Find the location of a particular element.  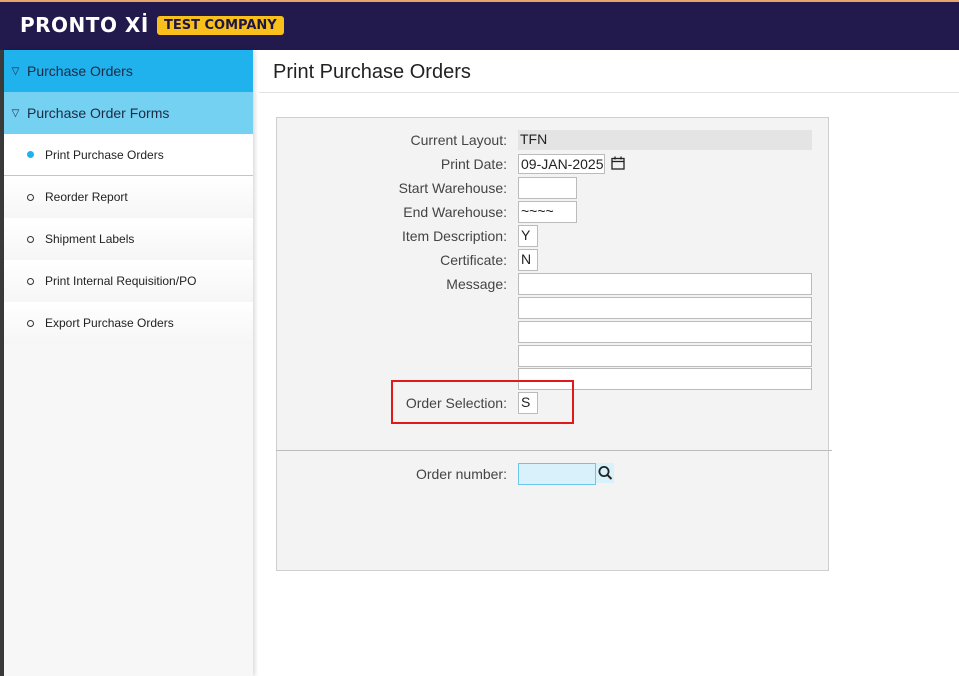

nav-item-label: Print Purchase Orders is located at coordinates (104, 154).